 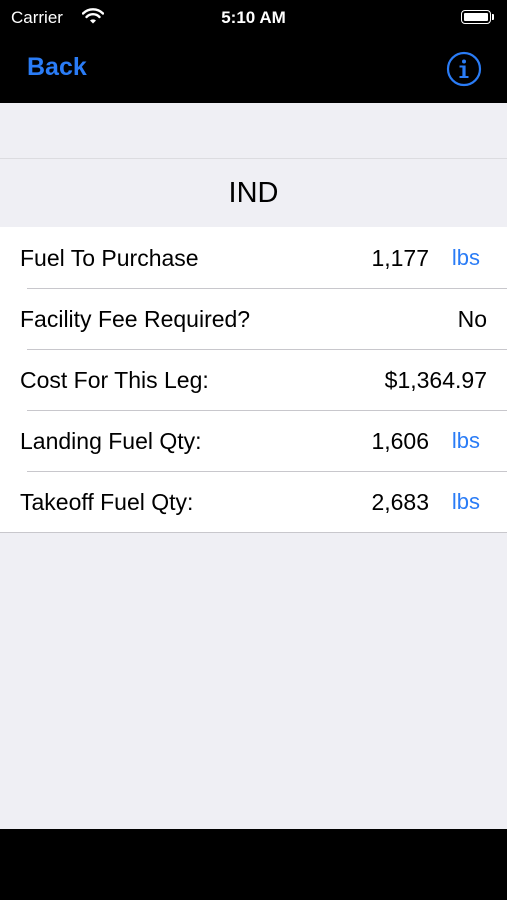 I want to click on row-label: Landing Fuel Qty:, so click(x=111, y=441).